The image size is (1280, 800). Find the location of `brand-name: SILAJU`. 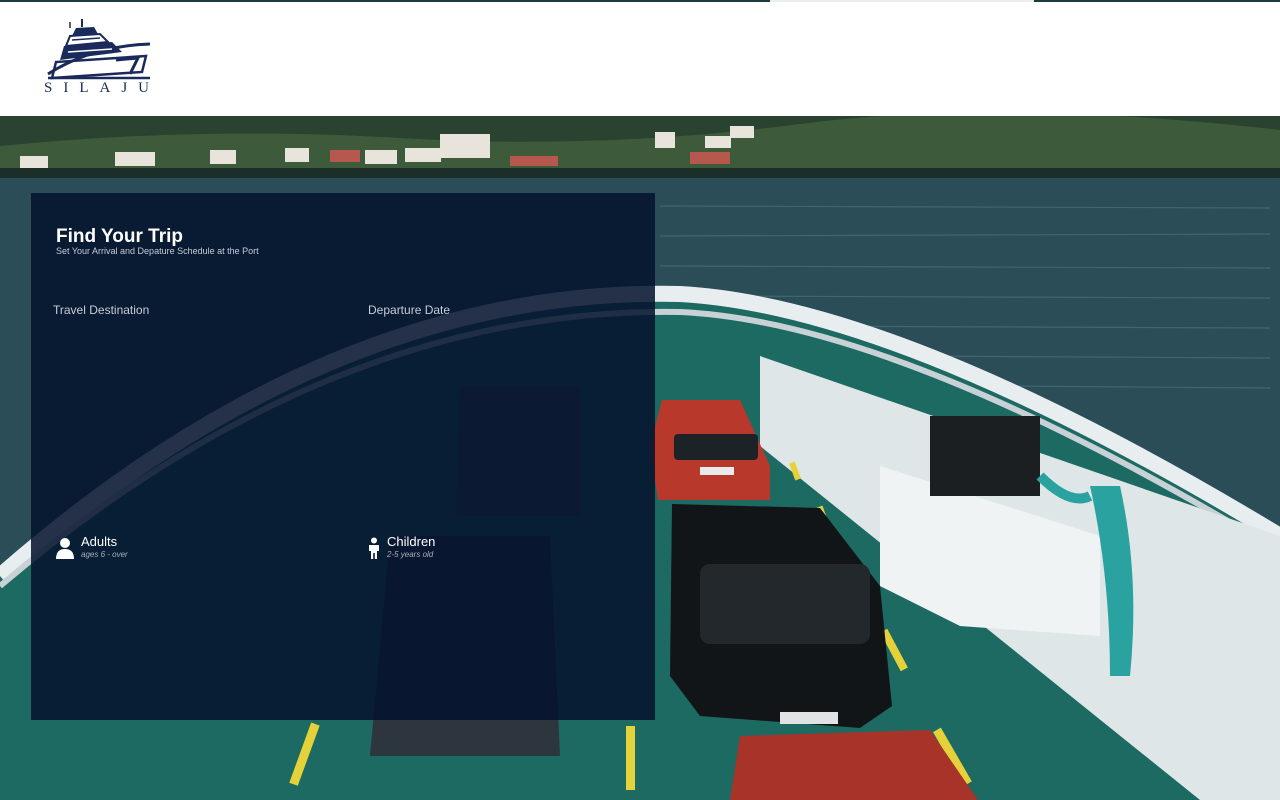

brand-name: SILAJU is located at coordinates (102, 88).